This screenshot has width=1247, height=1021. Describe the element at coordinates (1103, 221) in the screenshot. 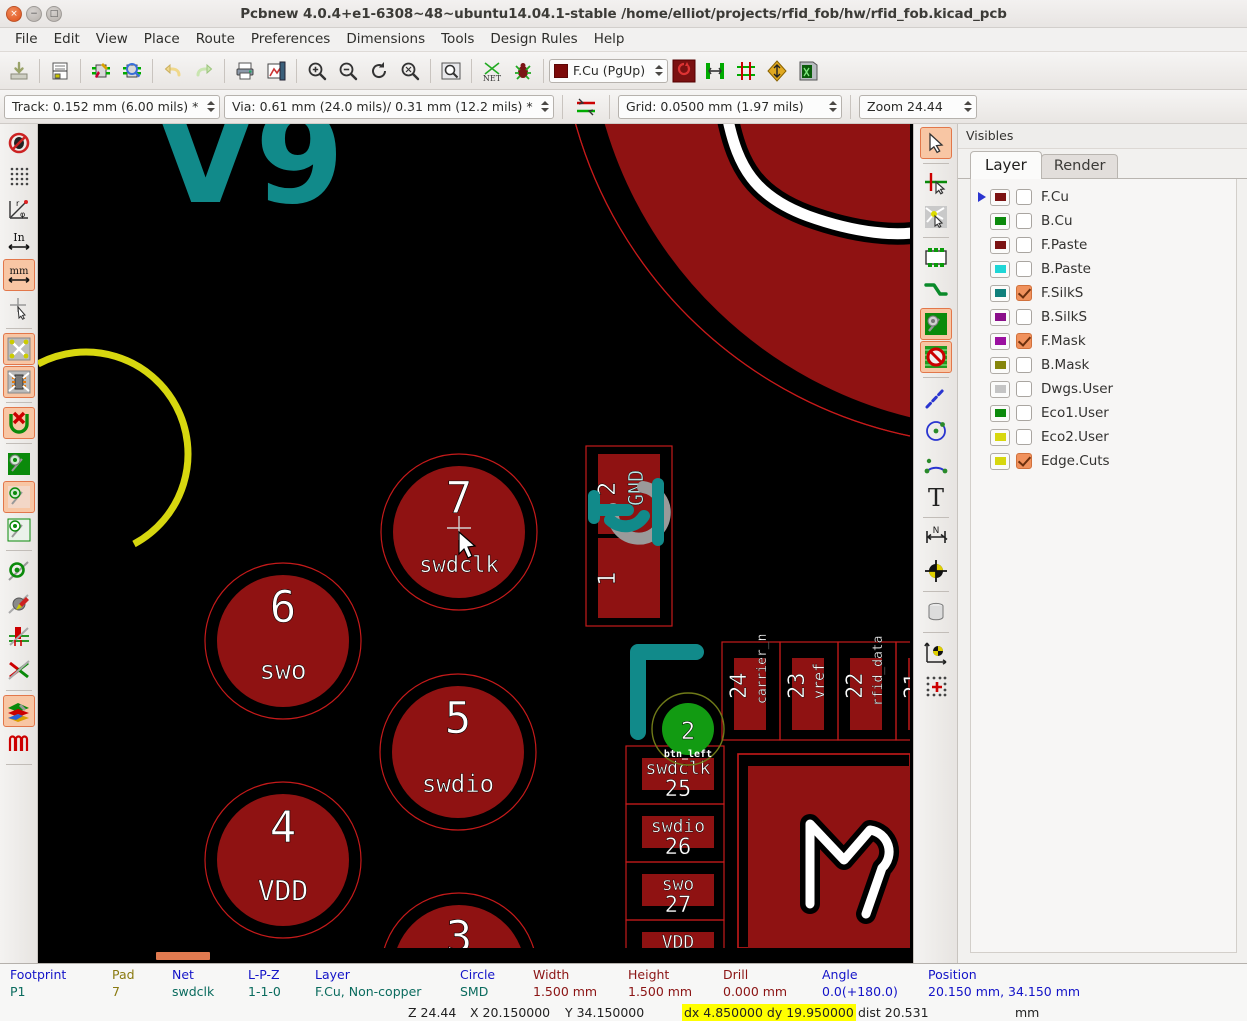

I see `layer-row-b-cu: B.Cu` at that location.